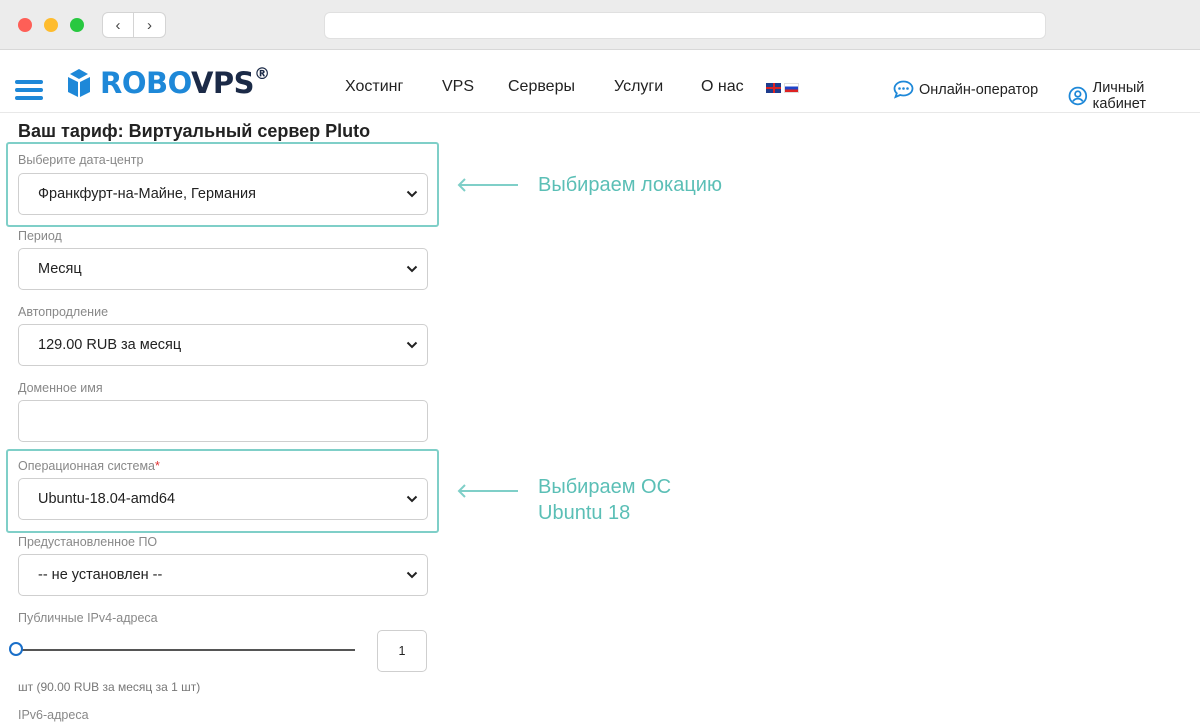 The image size is (1200, 723). What do you see at coordinates (107, 499) in the screenshot?
I see `os-value: Ubuntu-18.04-amd64` at bounding box center [107, 499].